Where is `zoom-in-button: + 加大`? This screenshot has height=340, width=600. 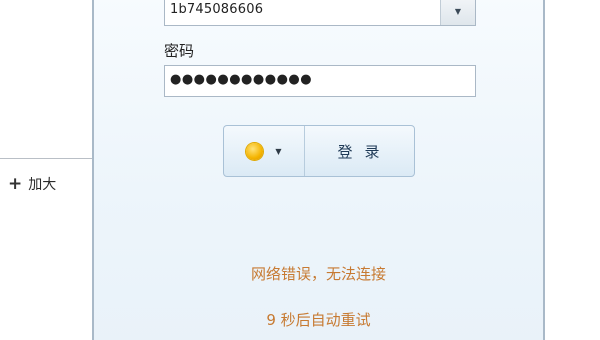 zoom-in-button: + 加大 is located at coordinates (32, 184).